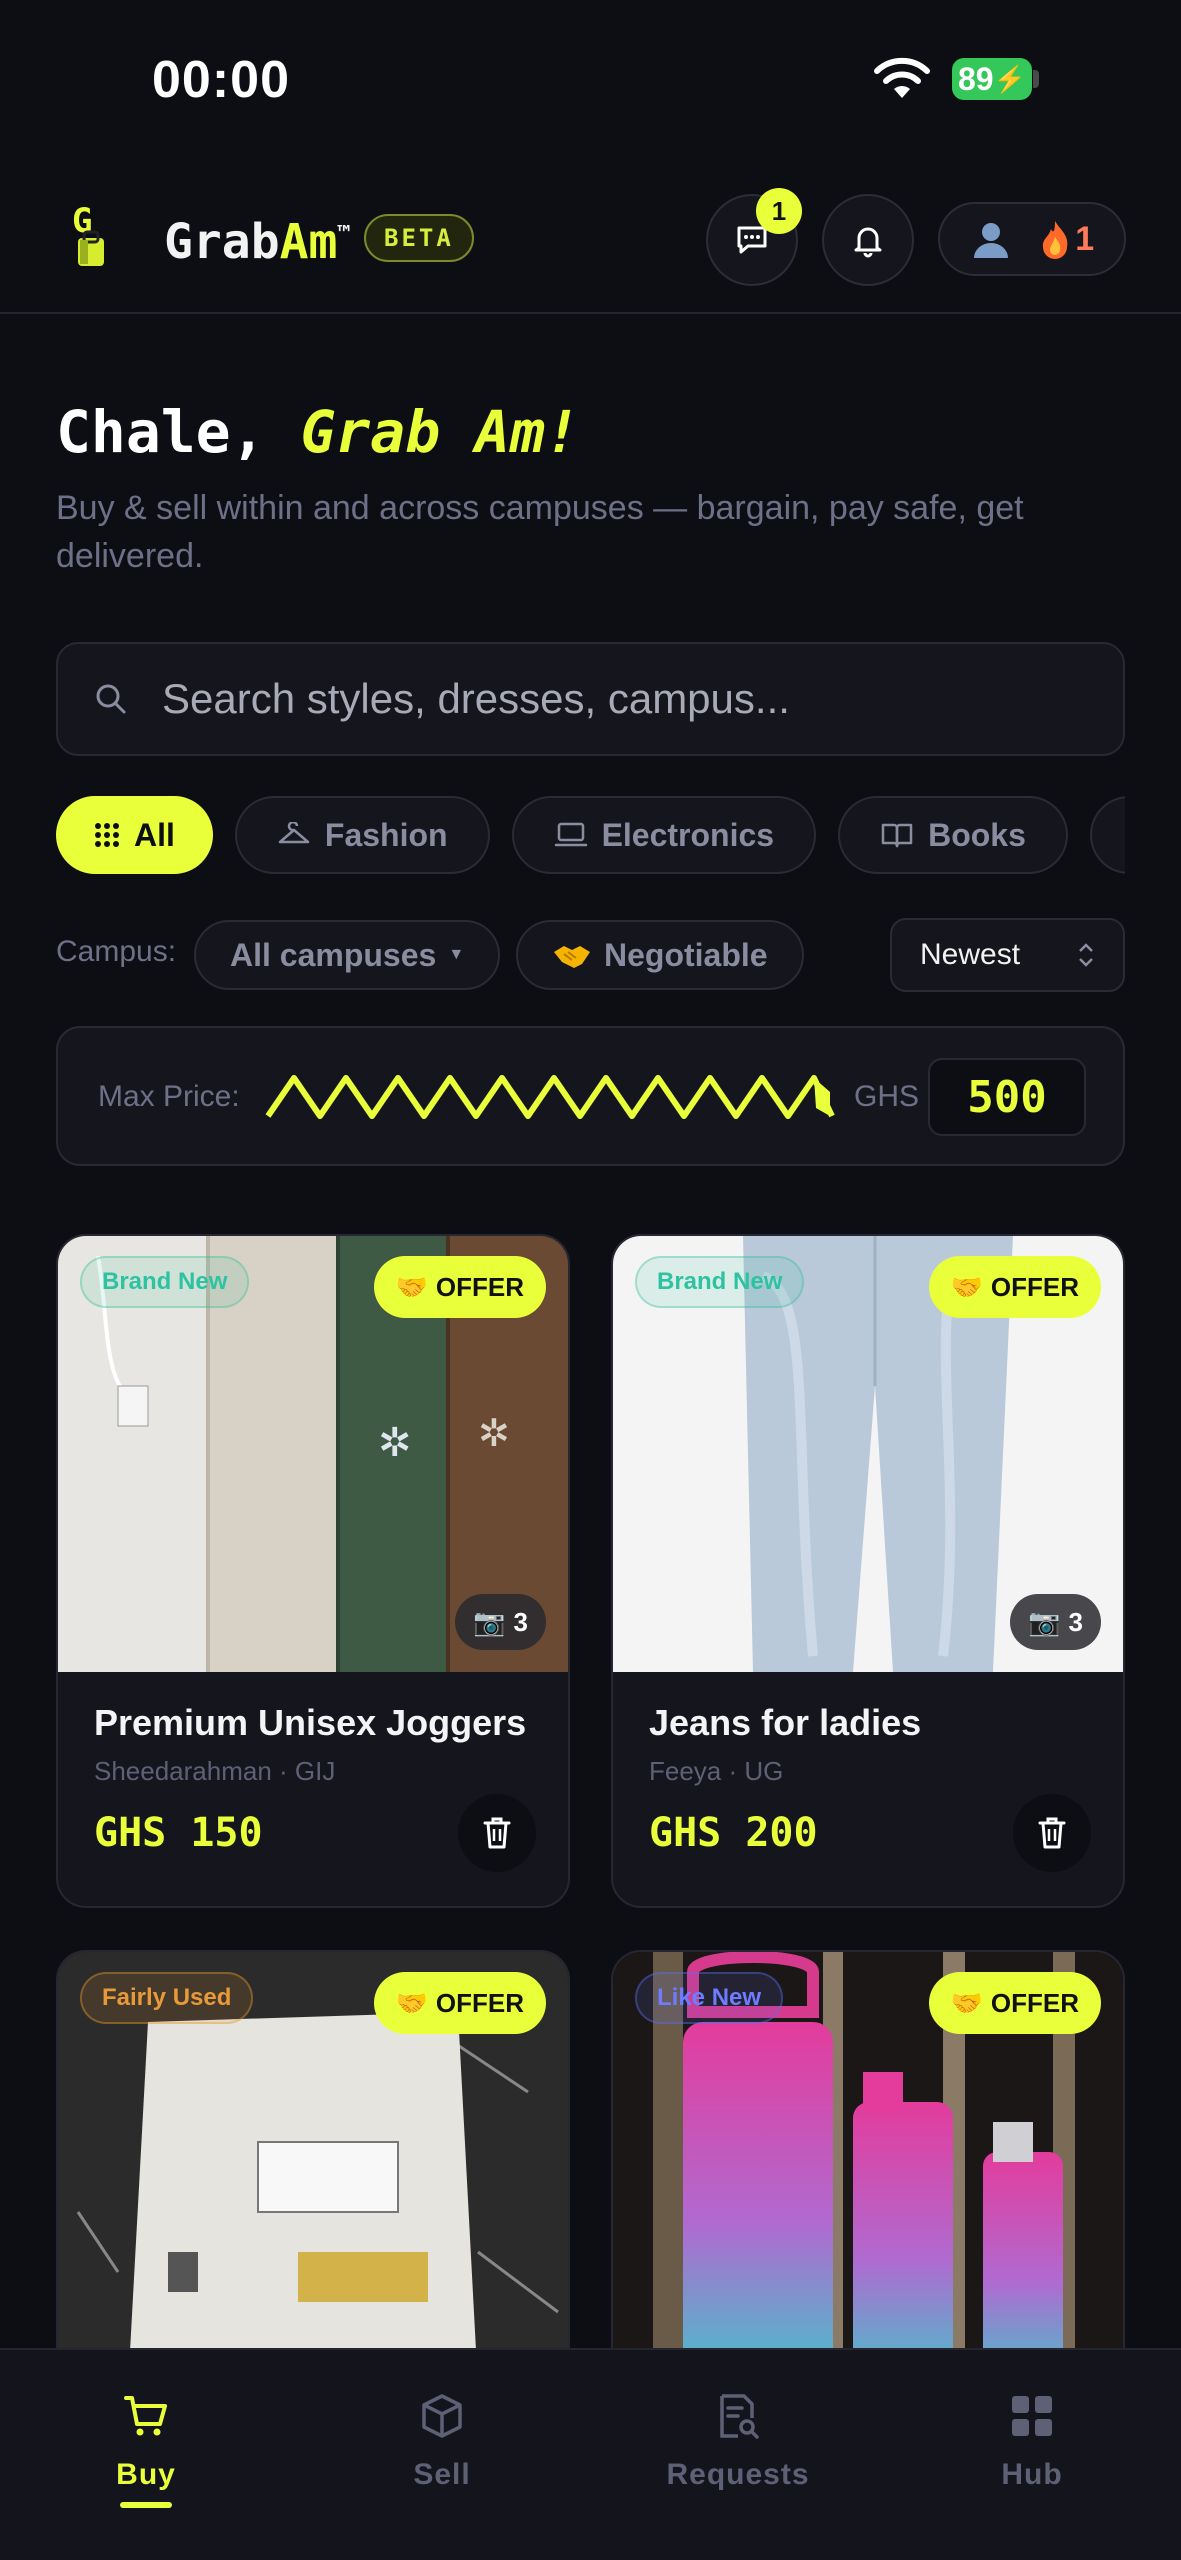  Describe the element at coordinates (333, 954) in the screenshot. I see `campus-dropdown-value: All campuses` at that location.